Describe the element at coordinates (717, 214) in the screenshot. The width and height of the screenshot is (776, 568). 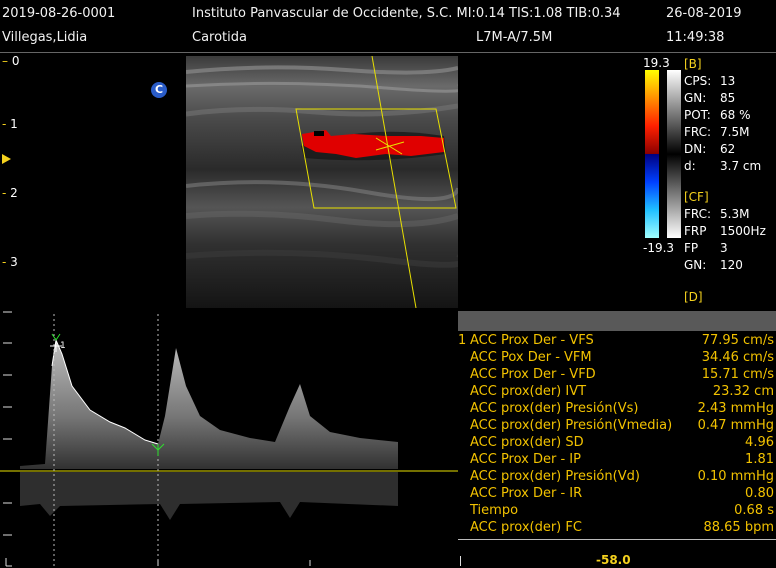
I see `param-row: FRC: 5.3M` at that location.